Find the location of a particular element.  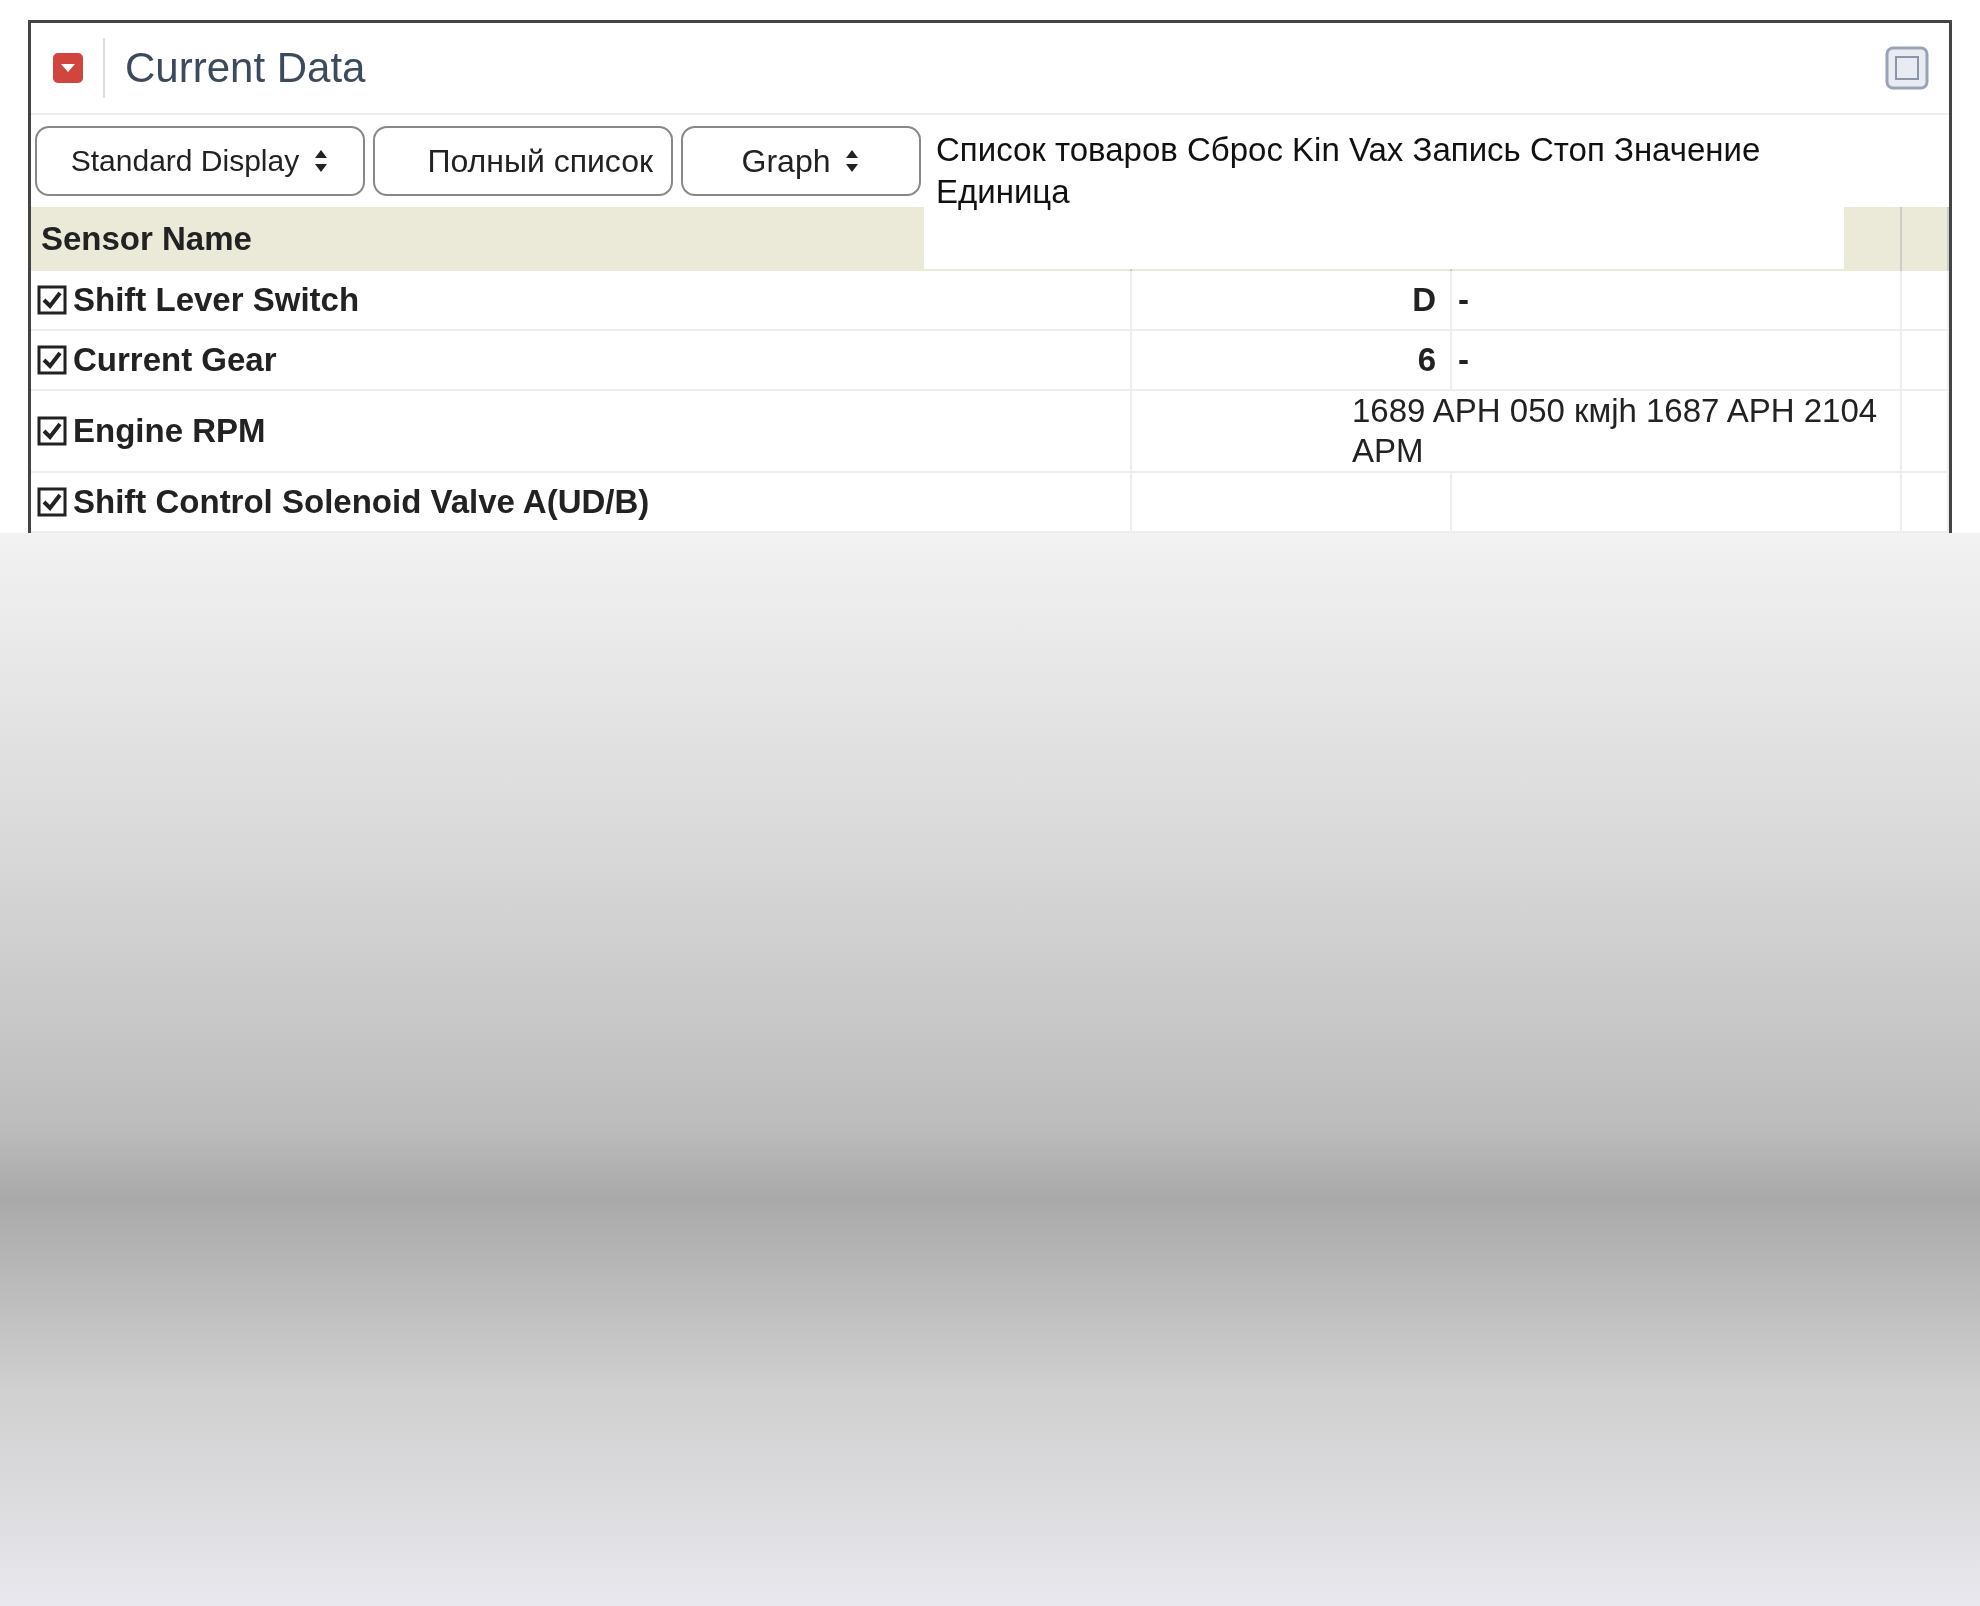

collapse-icon is located at coordinates (68, 68).